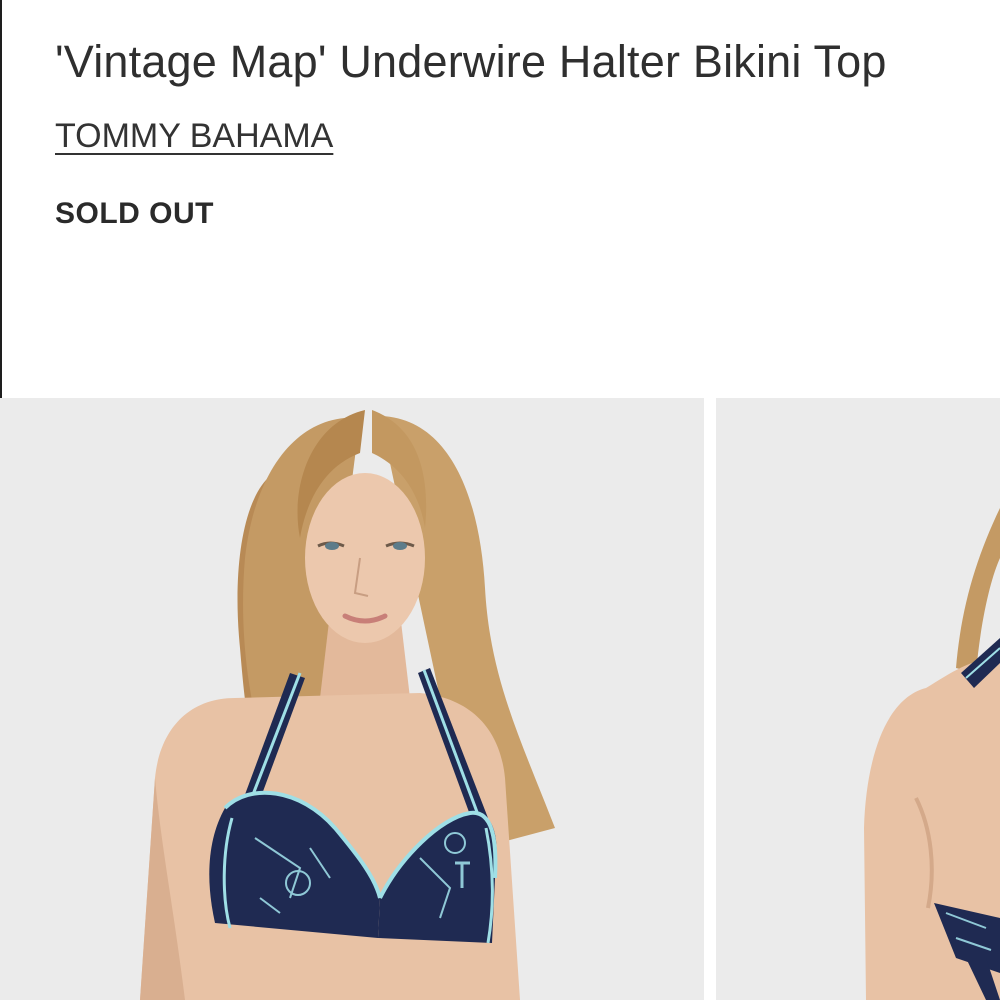  I want to click on left-border, so click(1, 200).